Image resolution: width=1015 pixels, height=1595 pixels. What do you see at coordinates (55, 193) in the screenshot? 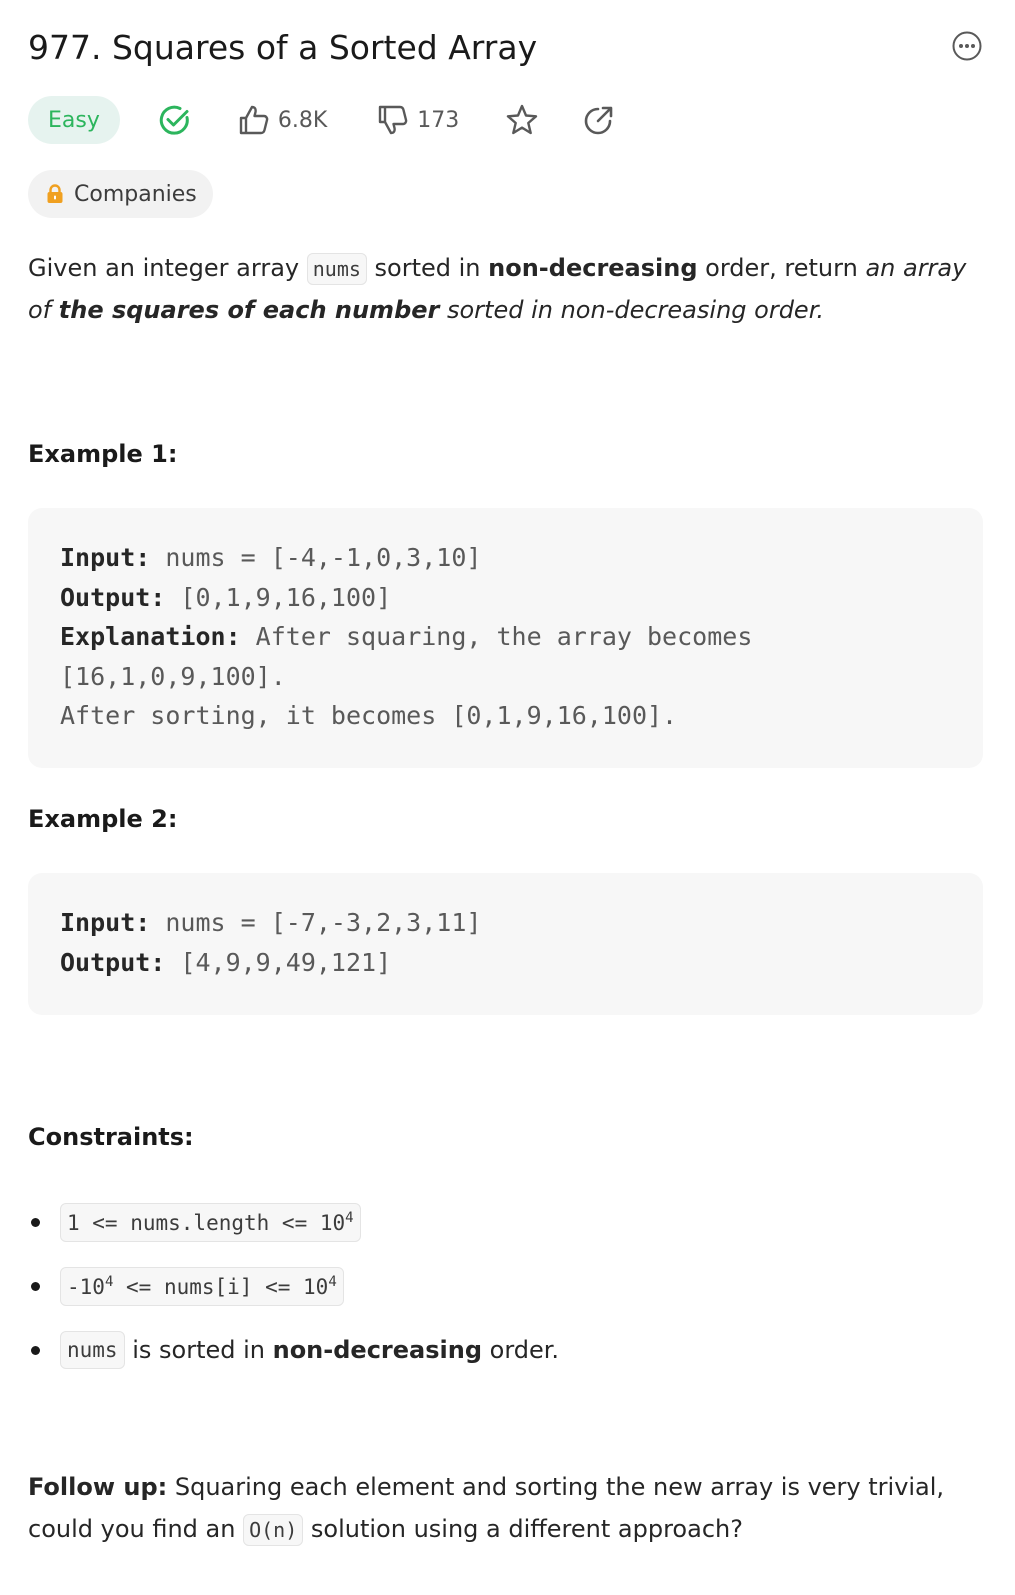
I see `lock-icon` at bounding box center [55, 193].